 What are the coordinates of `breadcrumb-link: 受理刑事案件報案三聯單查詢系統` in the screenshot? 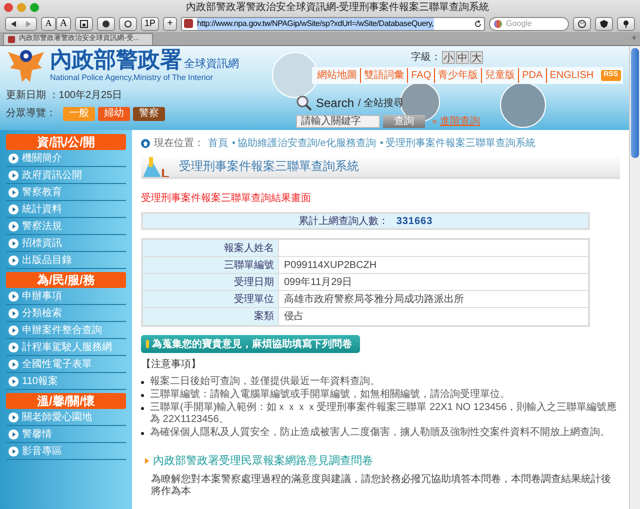 It's located at (460, 143).